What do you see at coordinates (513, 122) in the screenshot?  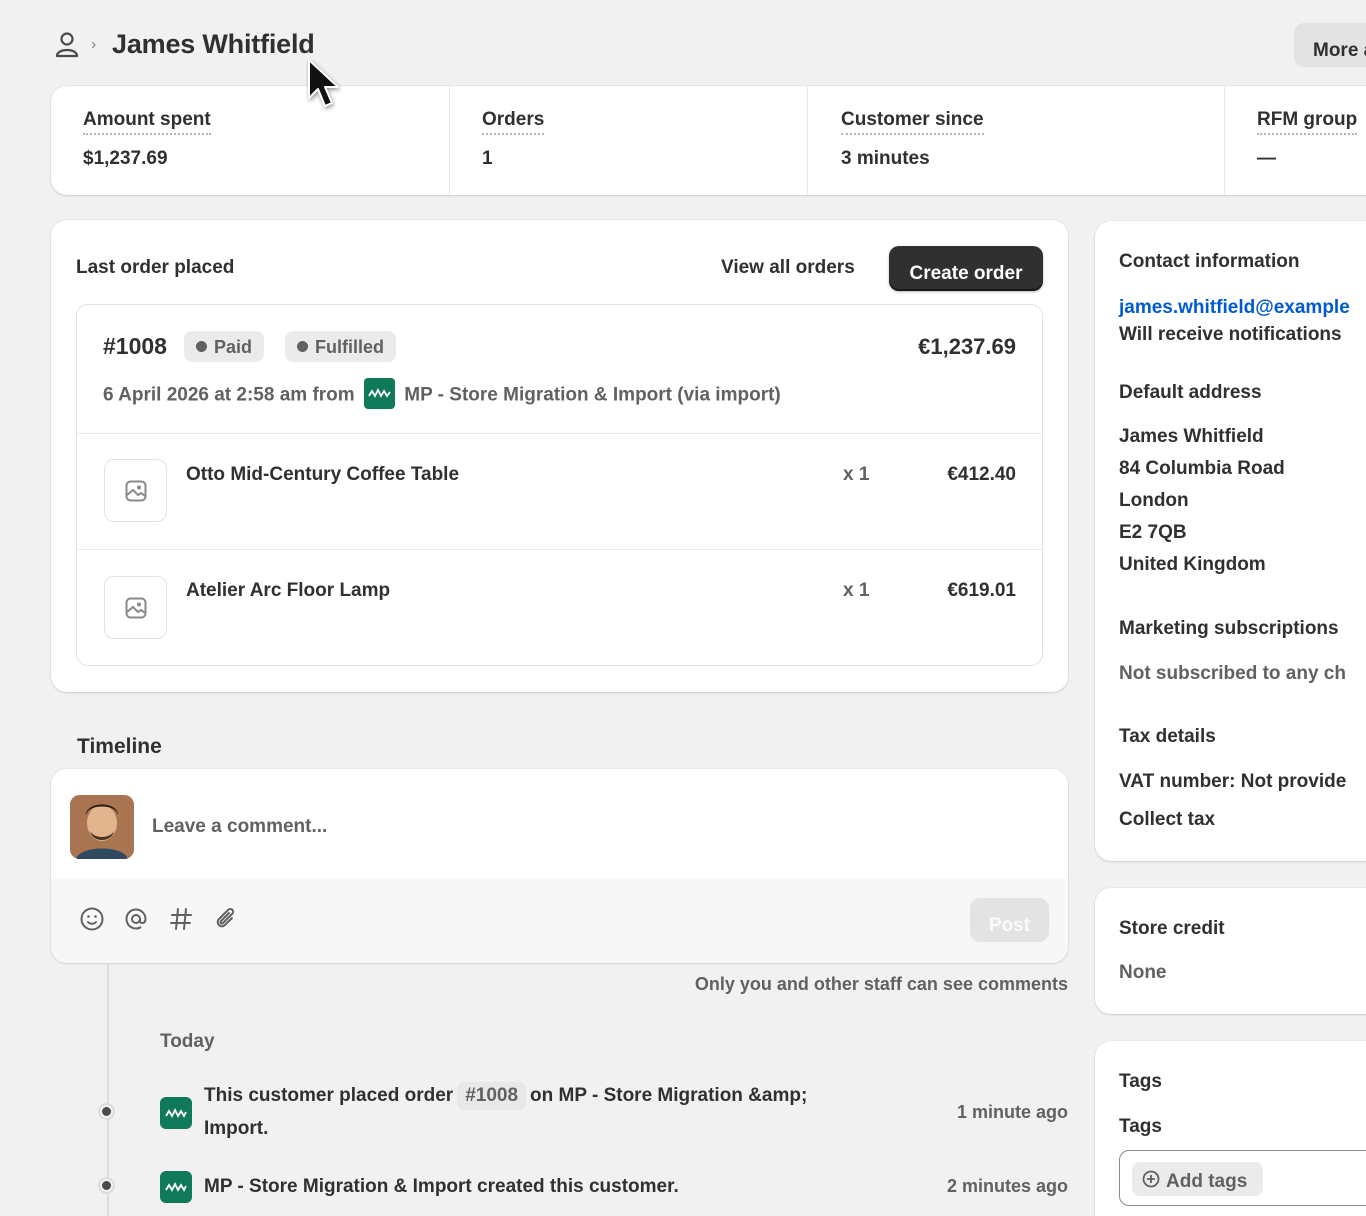 I see `stat-label: Orders` at bounding box center [513, 122].